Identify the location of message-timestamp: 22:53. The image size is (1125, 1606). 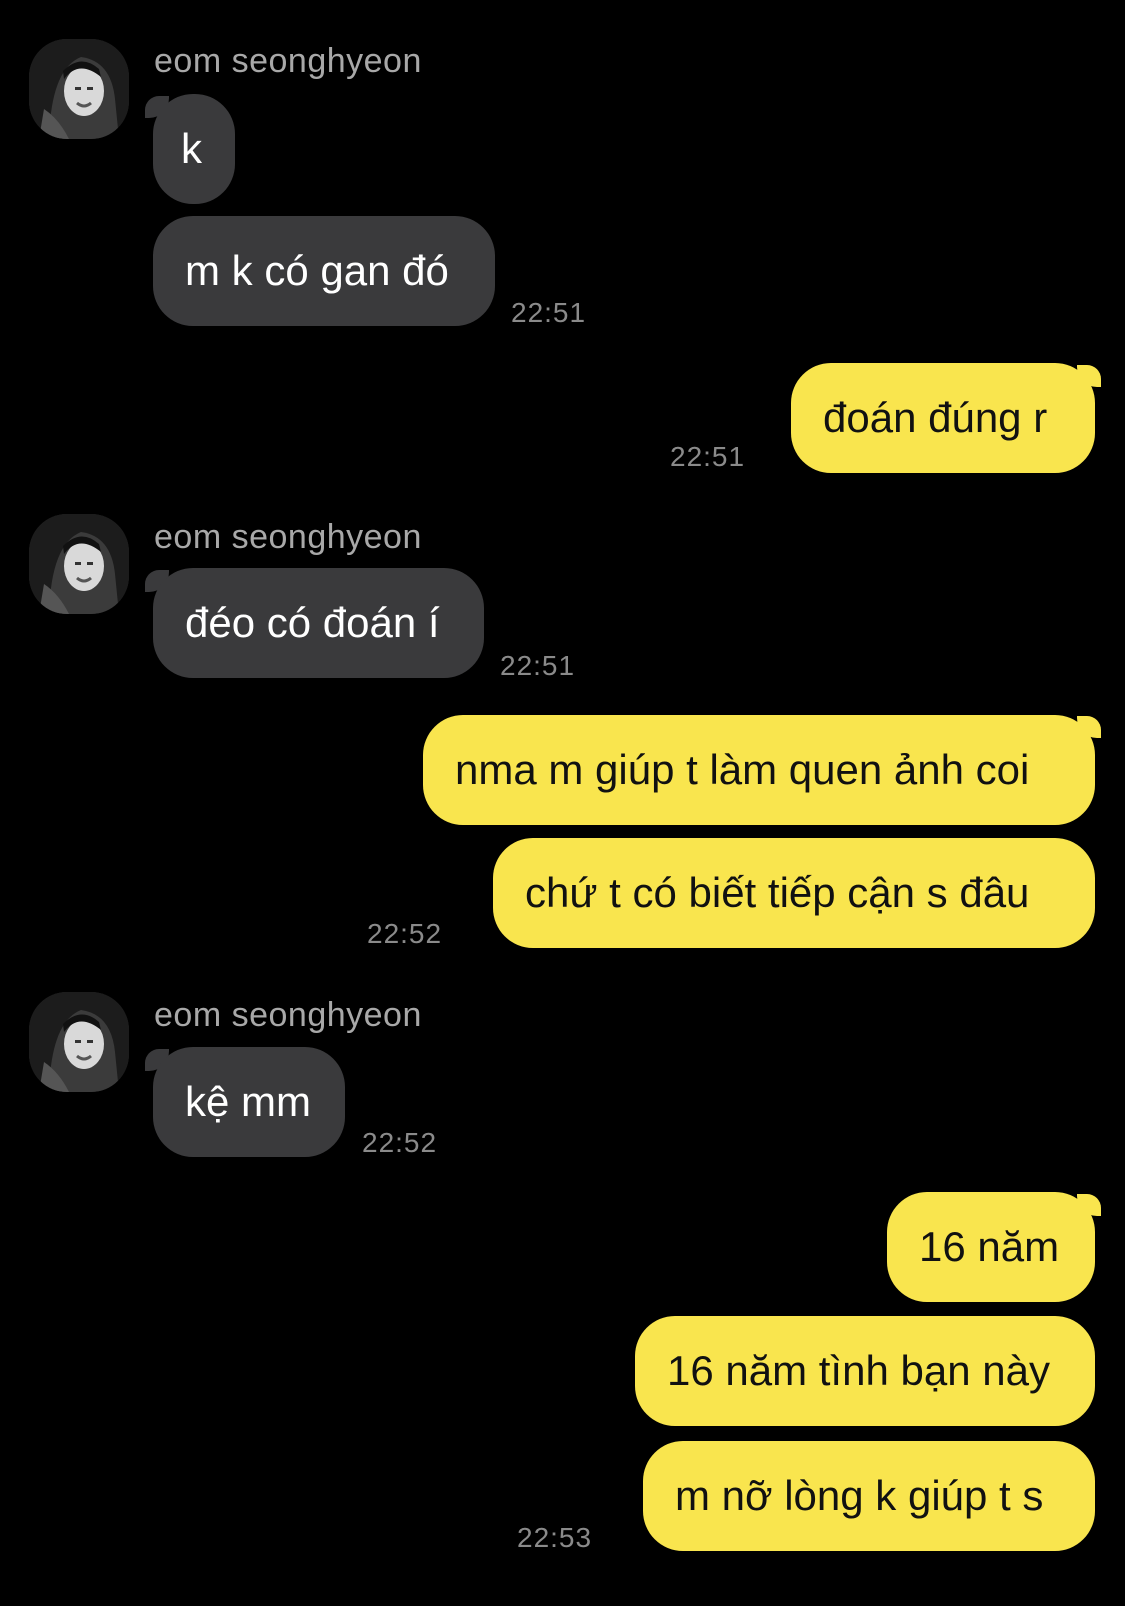
(555, 1537).